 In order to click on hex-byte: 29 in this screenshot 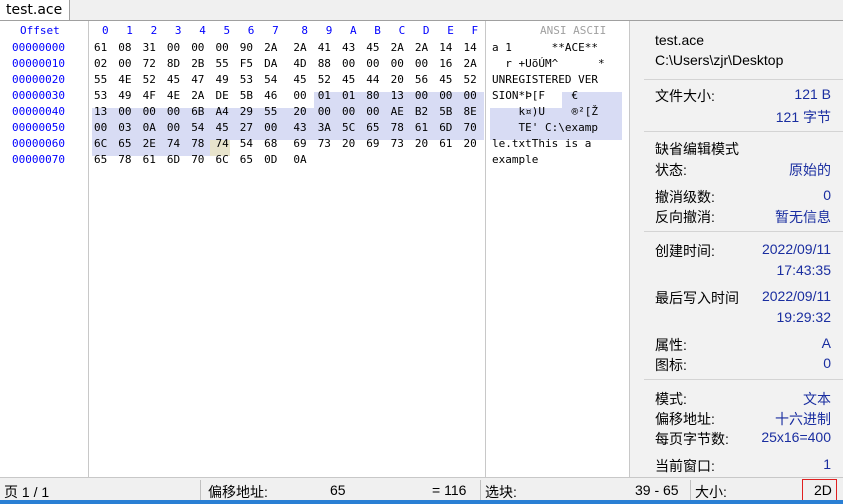, I will do `click(246, 111)`.